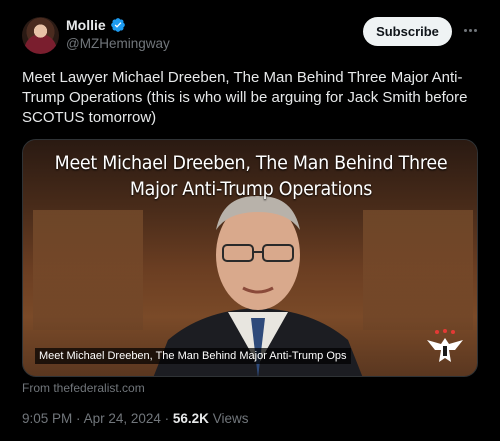 This screenshot has width=500, height=441. Describe the element at coordinates (47, 418) in the screenshot. I see `tweet-time: 9:05 PM` at that location.